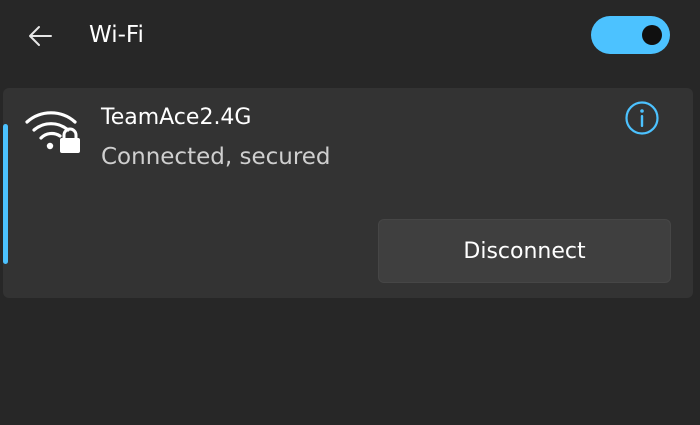  I want to click on network-status: Connected, secured, so click(216, 157).